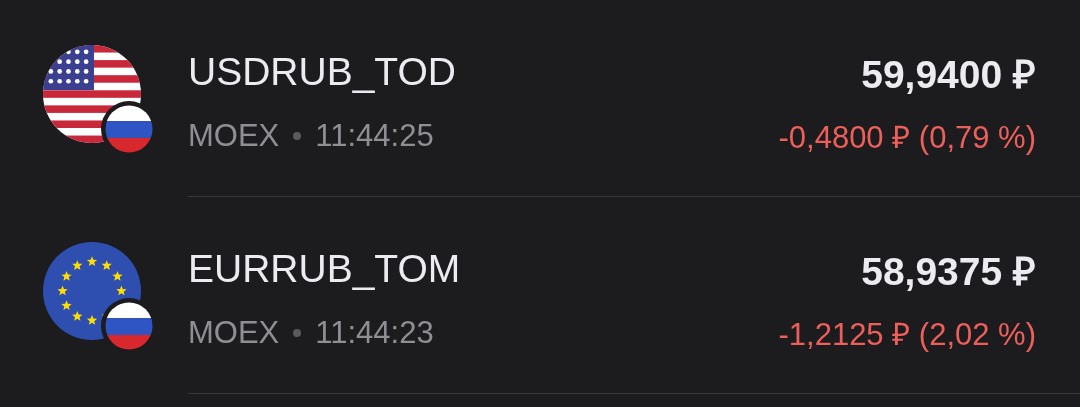 The height and width of the screenshot is (407, 1080). I want to click on timestamp: 11:44:23, so click(374, 332).